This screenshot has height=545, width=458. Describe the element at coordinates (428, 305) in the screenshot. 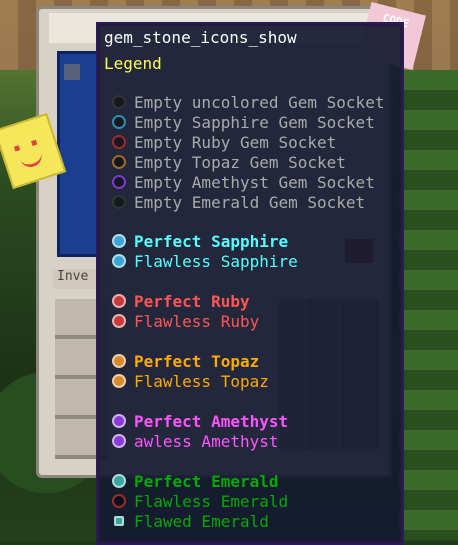

I see `leaf-block-wall` at that location.